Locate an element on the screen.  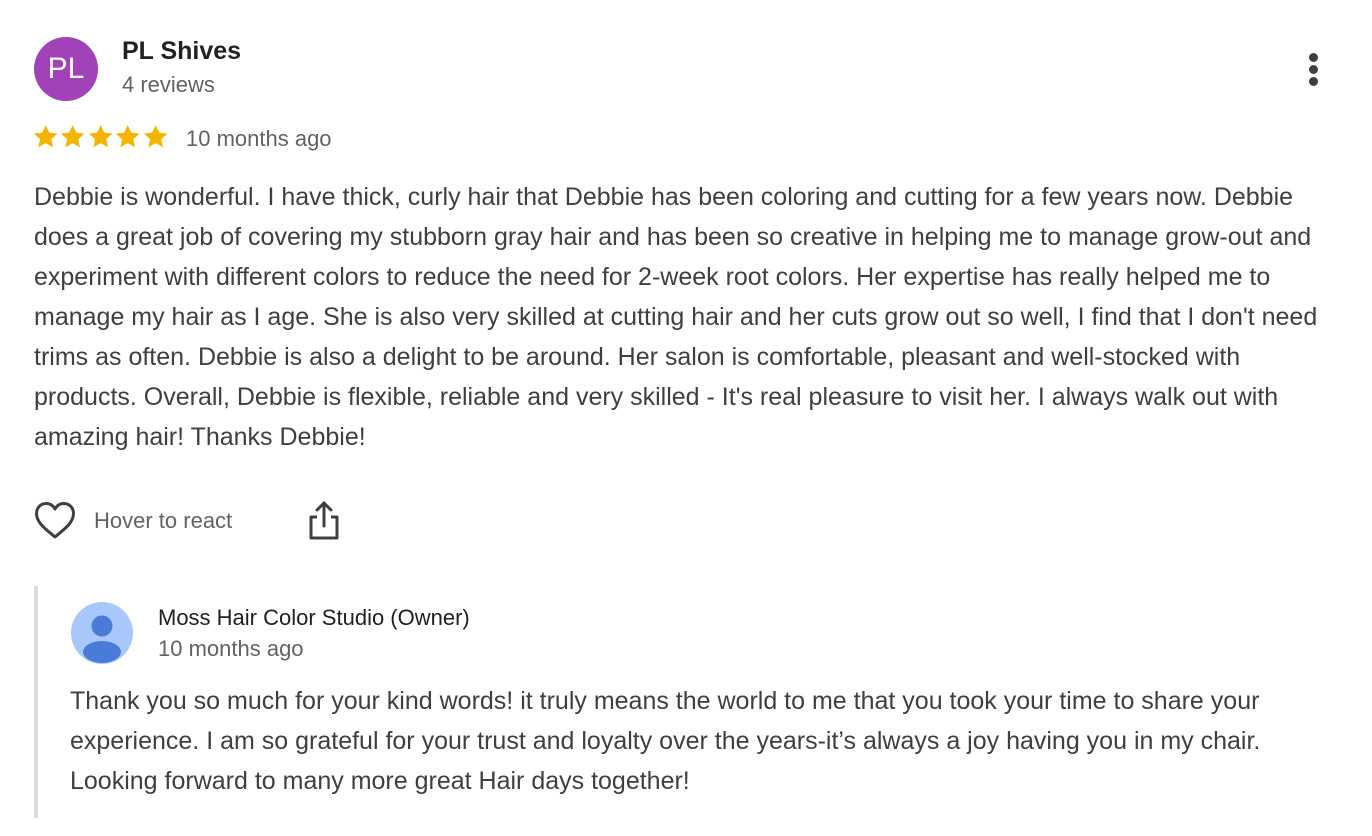
react-label: Hover to react is located at coordinates (163, 521).